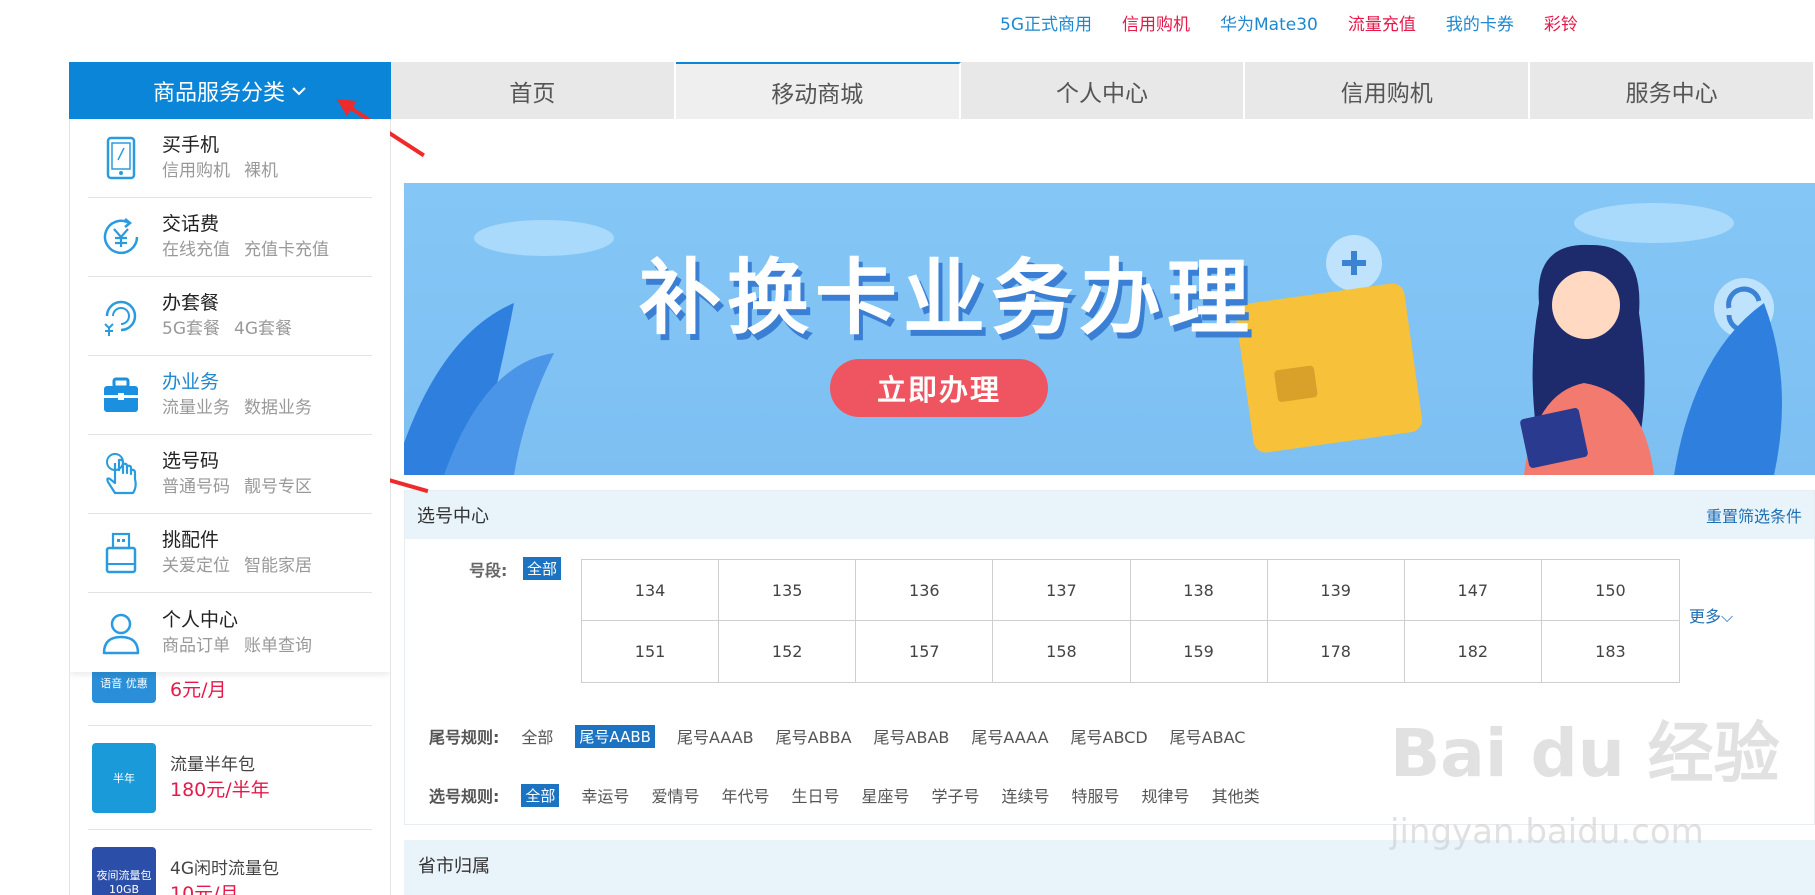 This screenshot has height=895, width=1815. What do you see at coordinates (1062, 651) in the screenshot?
I see `segment-cell: 158` at bounding box center [1062, 651].